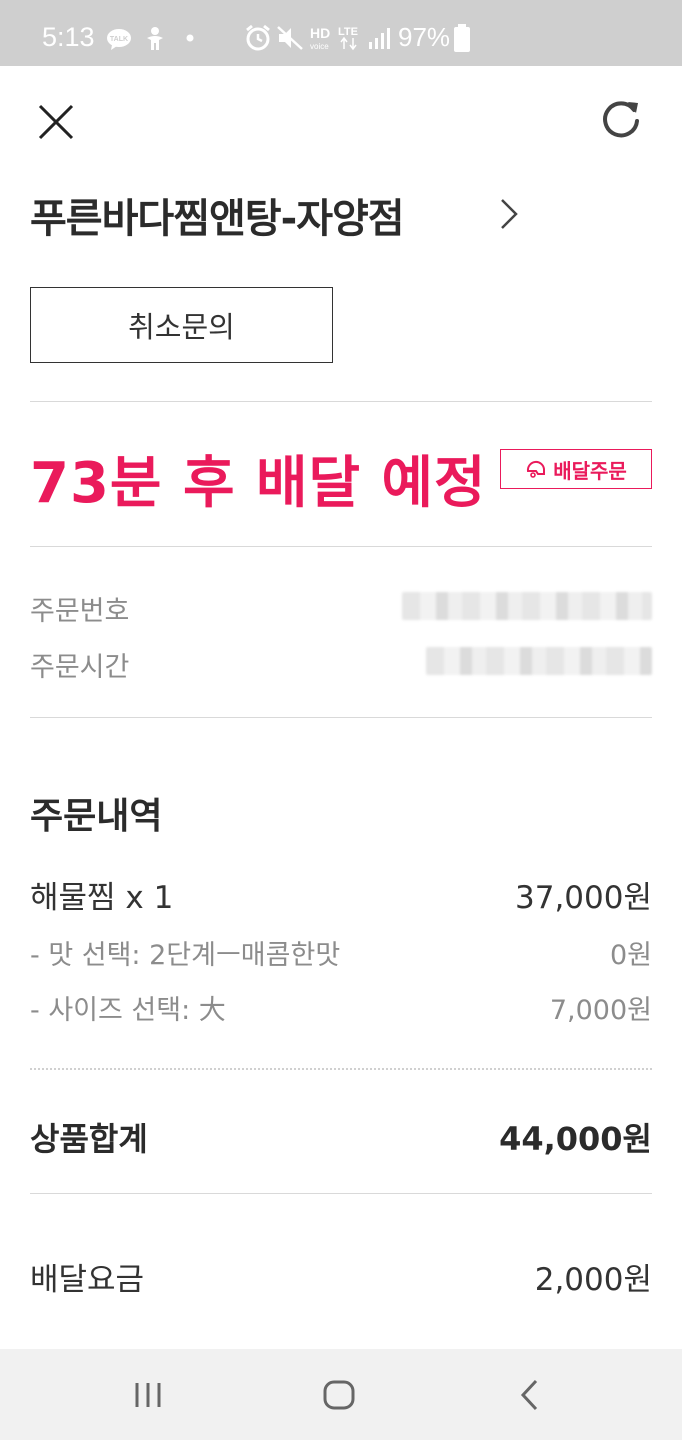  I want to click on hd-label: HD, so click(320, 33).